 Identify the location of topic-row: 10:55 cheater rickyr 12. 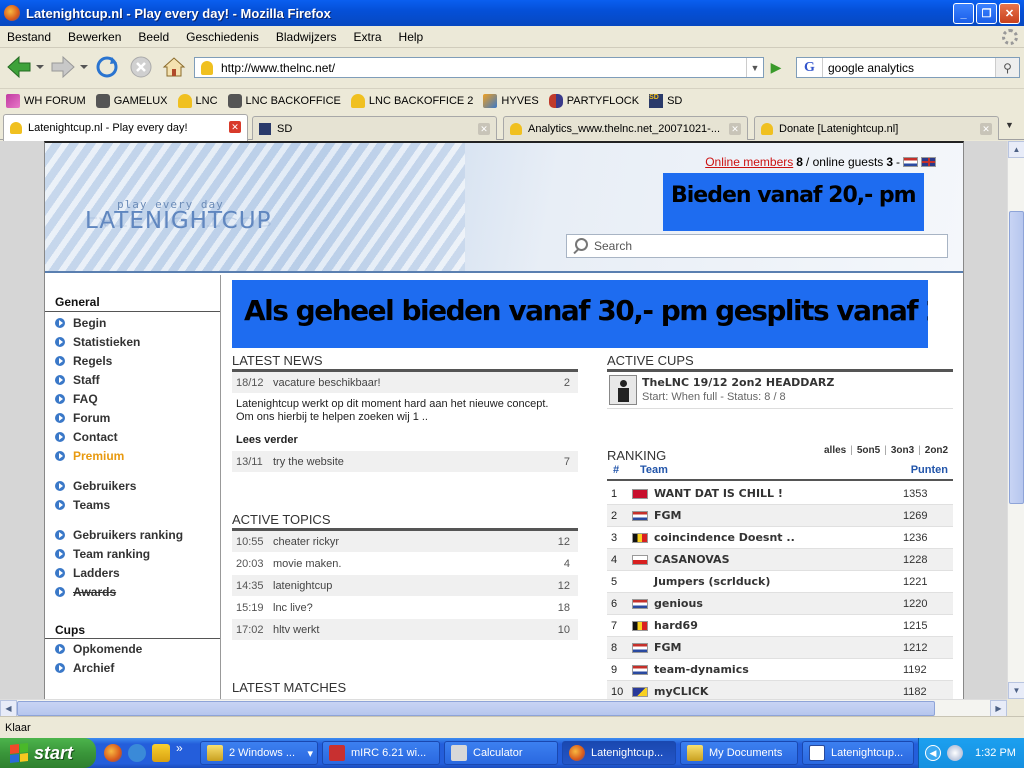
(405, 542).